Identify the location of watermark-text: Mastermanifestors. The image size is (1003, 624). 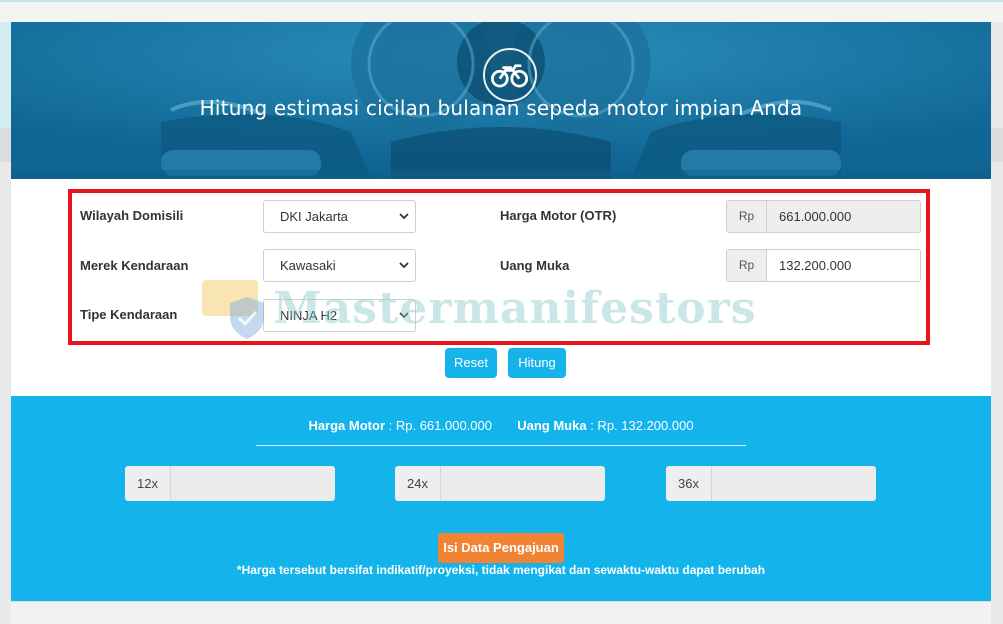
(515, 308).